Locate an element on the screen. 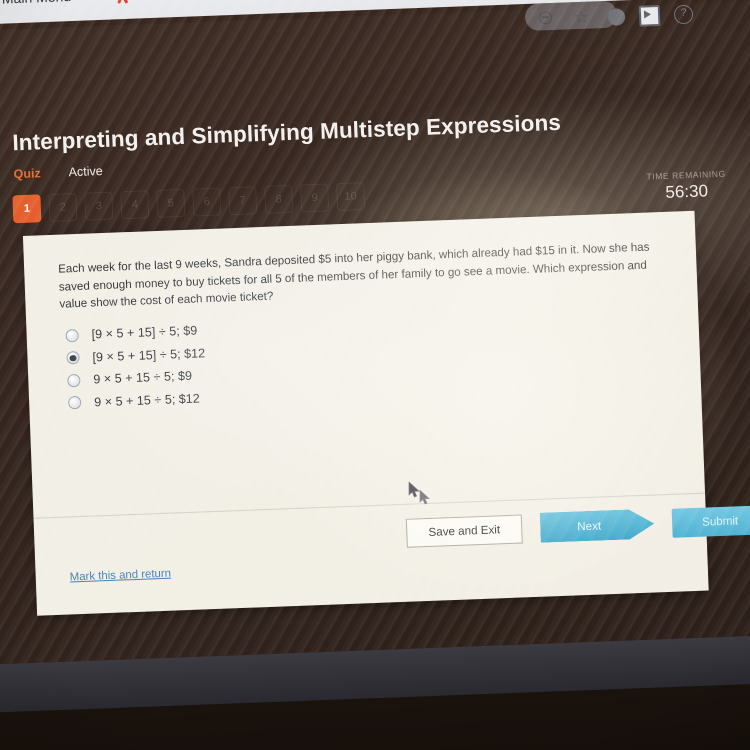  mark-this-and-return-link: Mark this and return is located at coordinates (121, 576).